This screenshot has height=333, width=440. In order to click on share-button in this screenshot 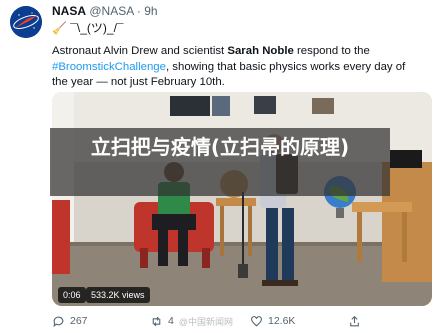, I will do `click(354, 321)`.